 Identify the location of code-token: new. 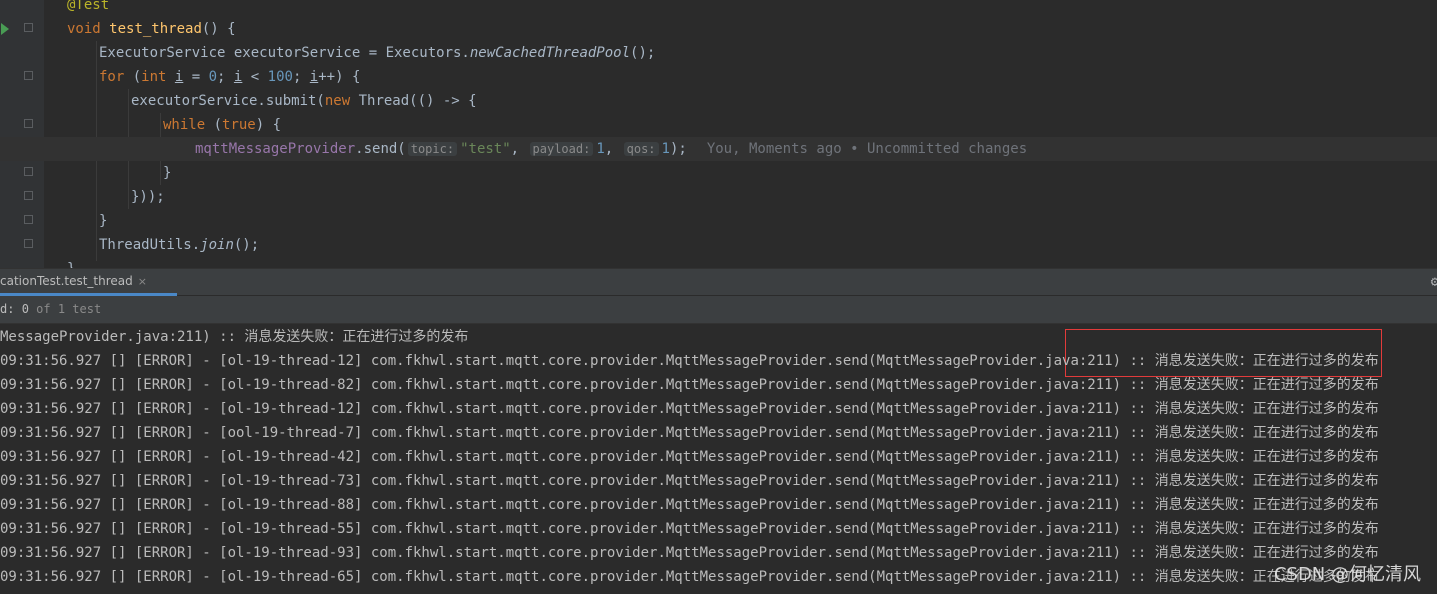
(341, 101).